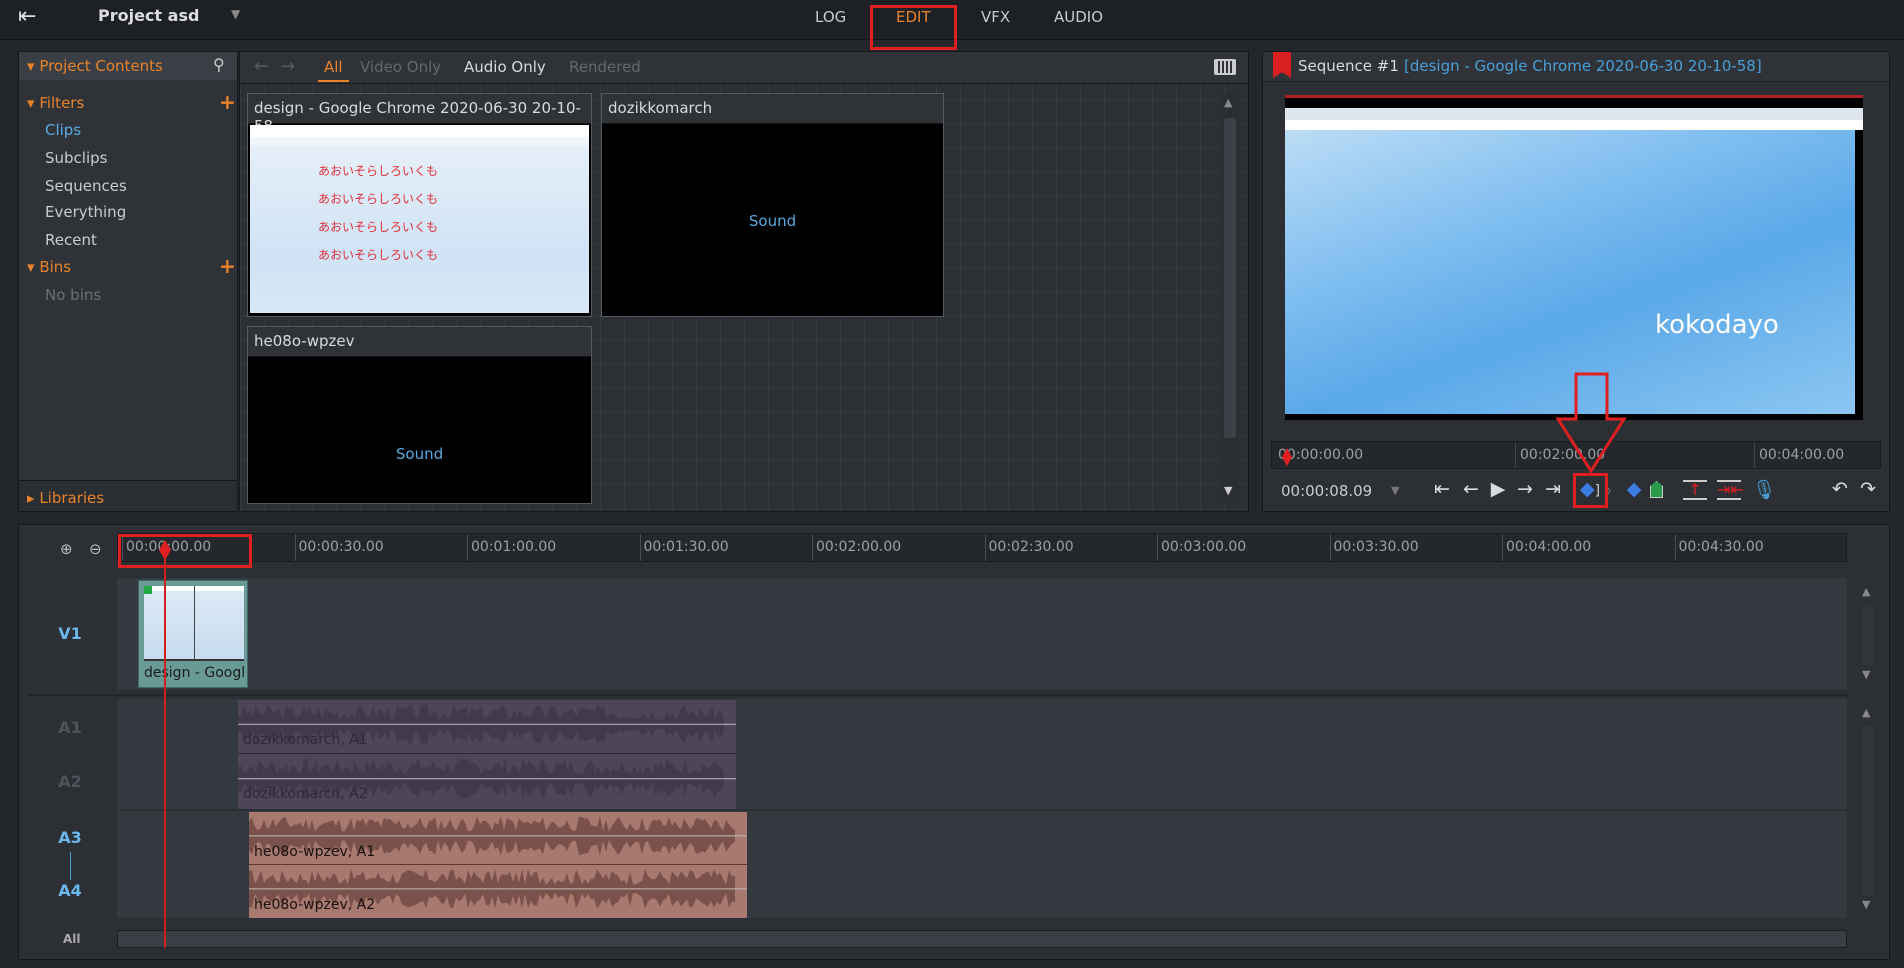  What do you see at coordinates (1228, 490) in the screenshot?
I see `scroll-down-icon: ▼` at bounding box center [1228, 490].